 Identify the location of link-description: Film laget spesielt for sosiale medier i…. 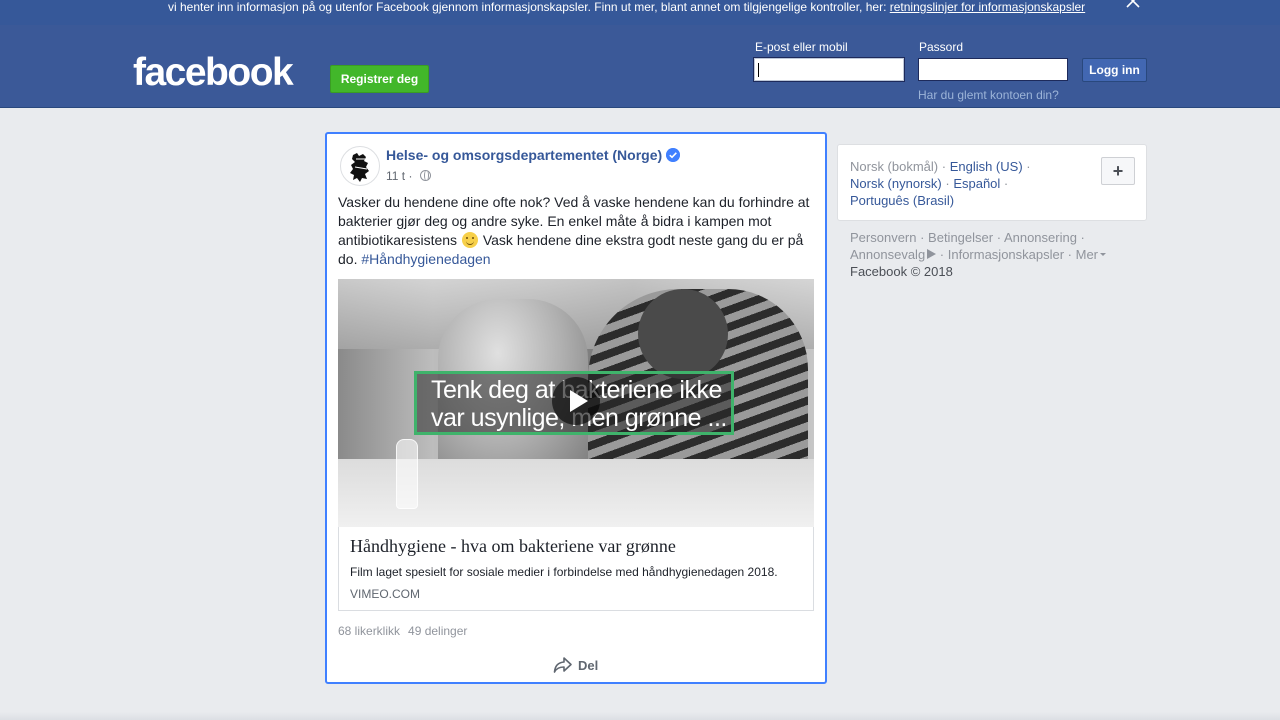
(564, 572).